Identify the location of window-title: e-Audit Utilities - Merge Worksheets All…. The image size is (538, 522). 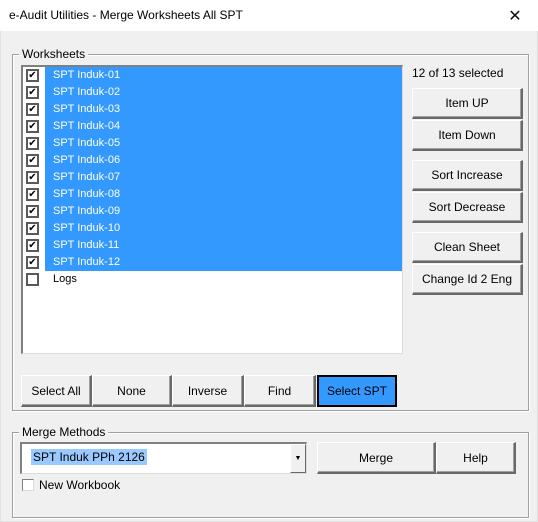
(126, 15).